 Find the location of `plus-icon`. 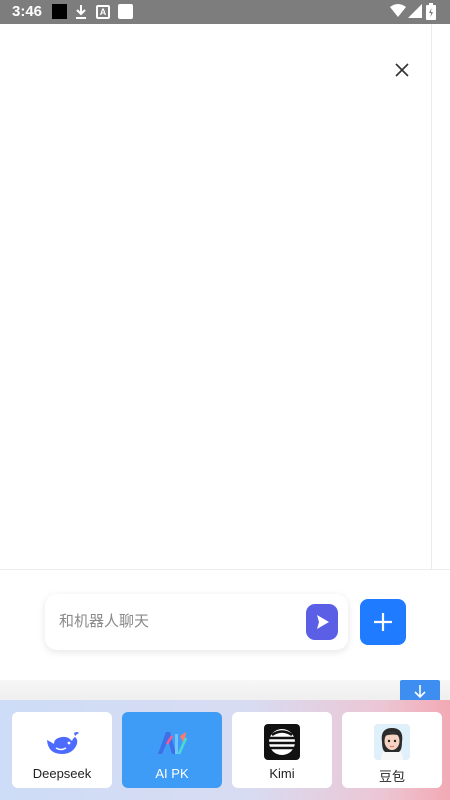

plus-icon is located at coordinates (383, 622).